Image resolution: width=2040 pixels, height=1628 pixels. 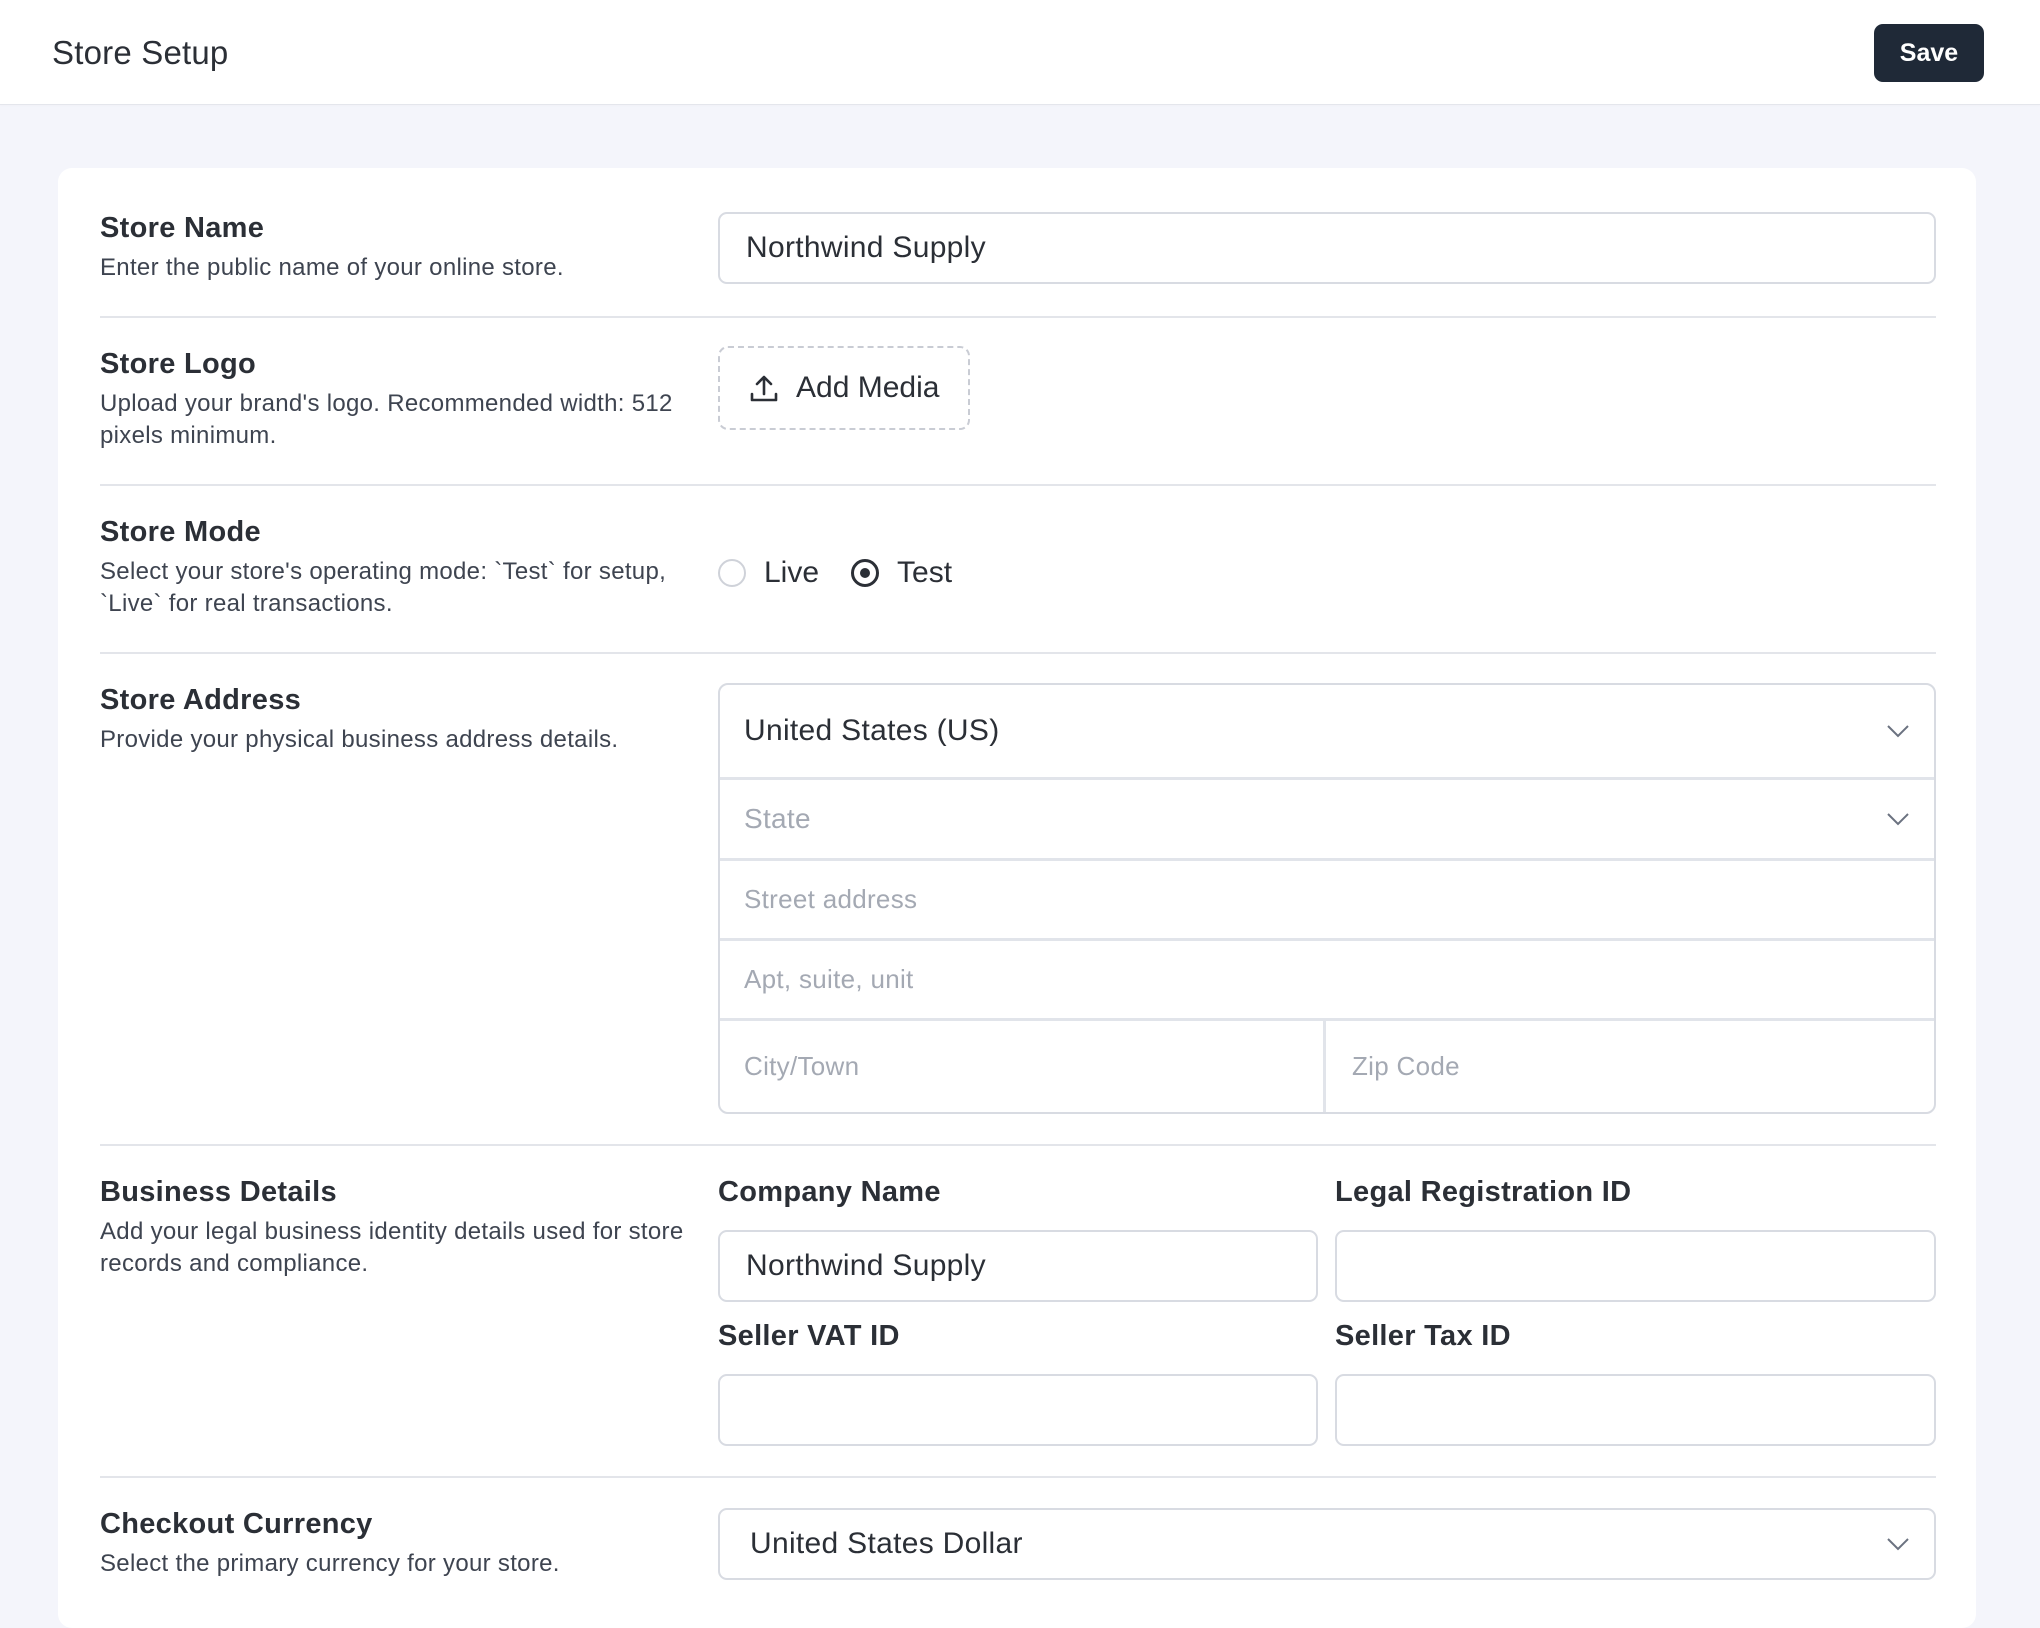 I want to click on seller-vat-input, so click(x=1018, y=1410).